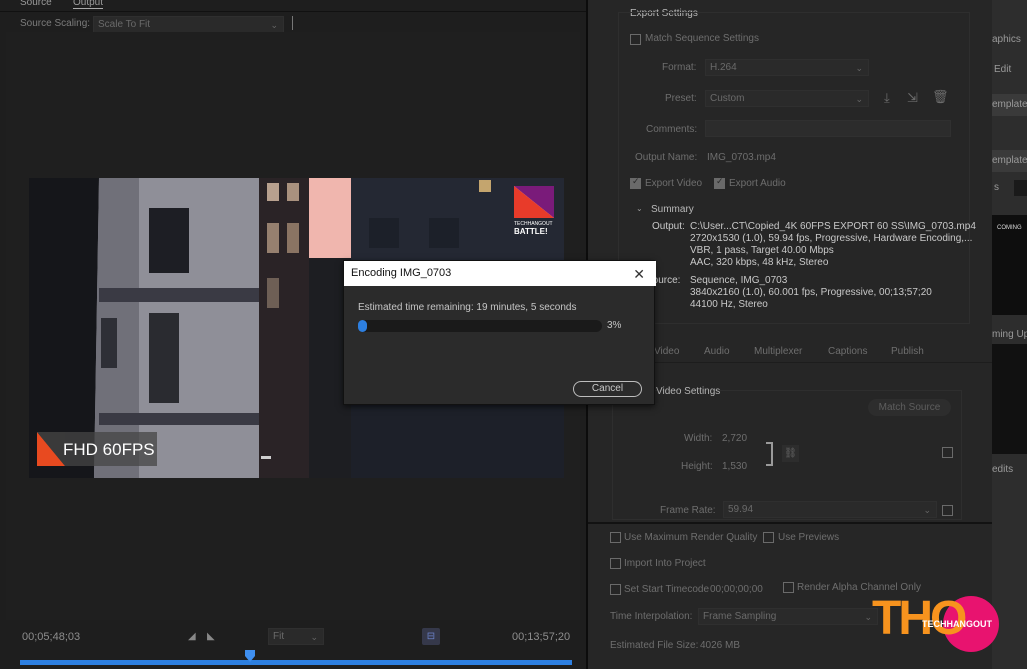 The image size is (1027, 669). I want to click on match-source-button: Match Source, so click(909, 407).